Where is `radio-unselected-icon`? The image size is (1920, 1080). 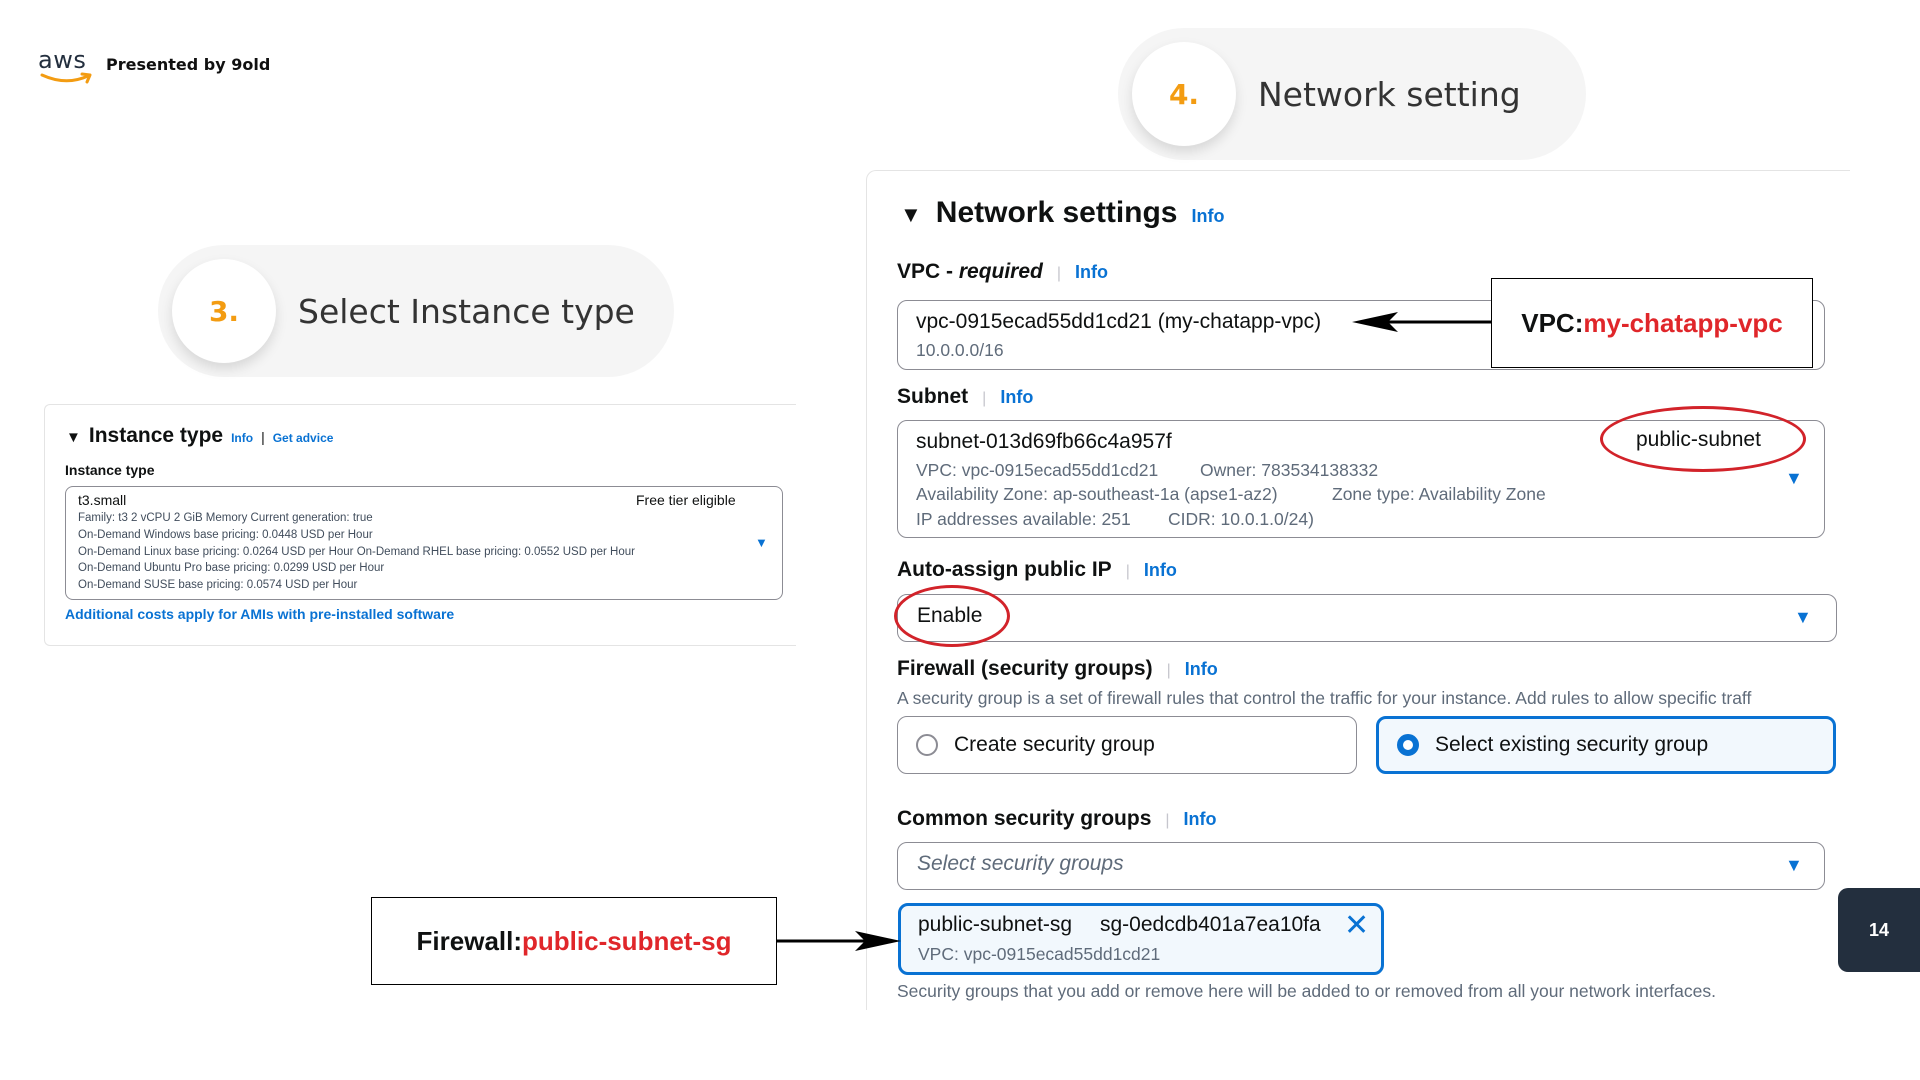
radio-unselected-icon is located at coordinates (927, 745).